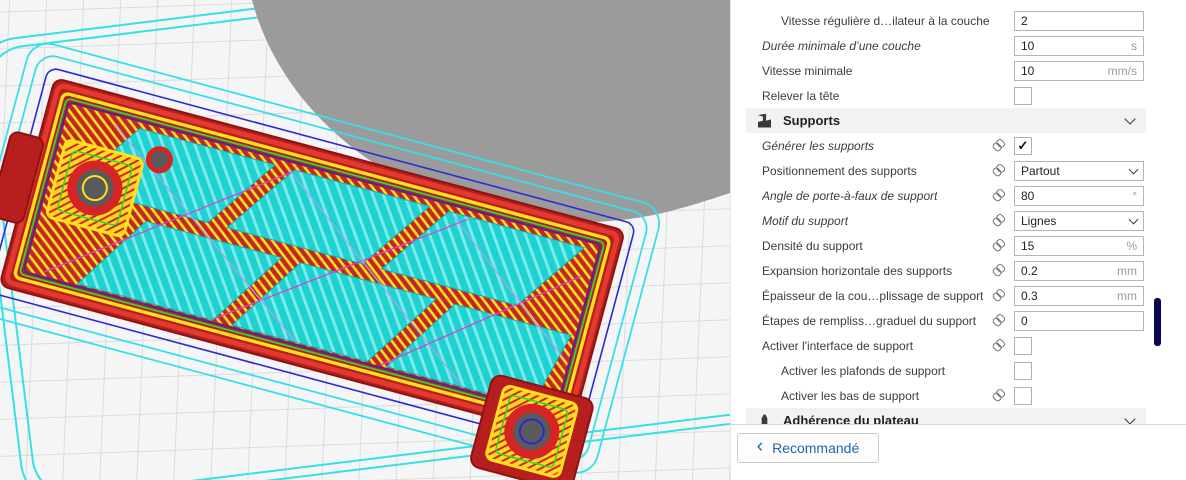  What do you see at coordinates (812, 245) in the screenshot?
I see `setting-label: Densité du support` at bounding box center [812, 245].